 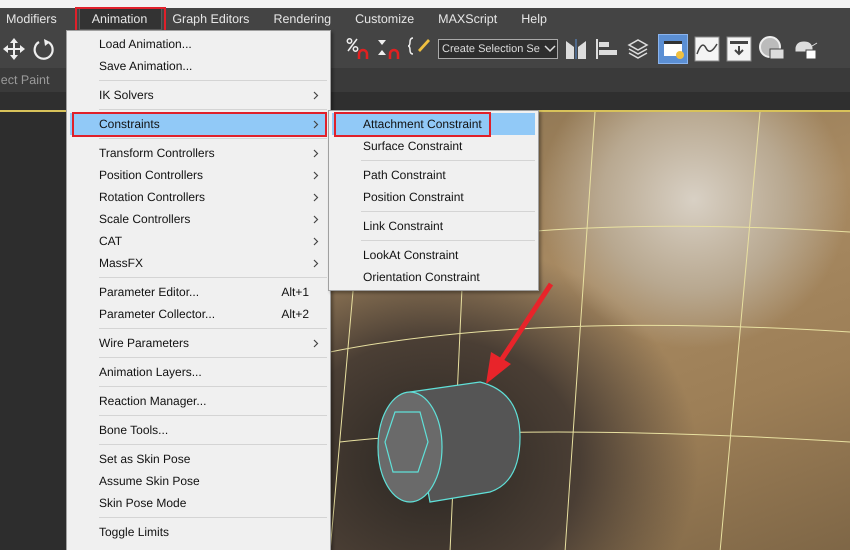 What do you see at coordinates (389, 19) in the screenshot?
I see `menu-bar-item: Customize` at bounding box center [389, 19].